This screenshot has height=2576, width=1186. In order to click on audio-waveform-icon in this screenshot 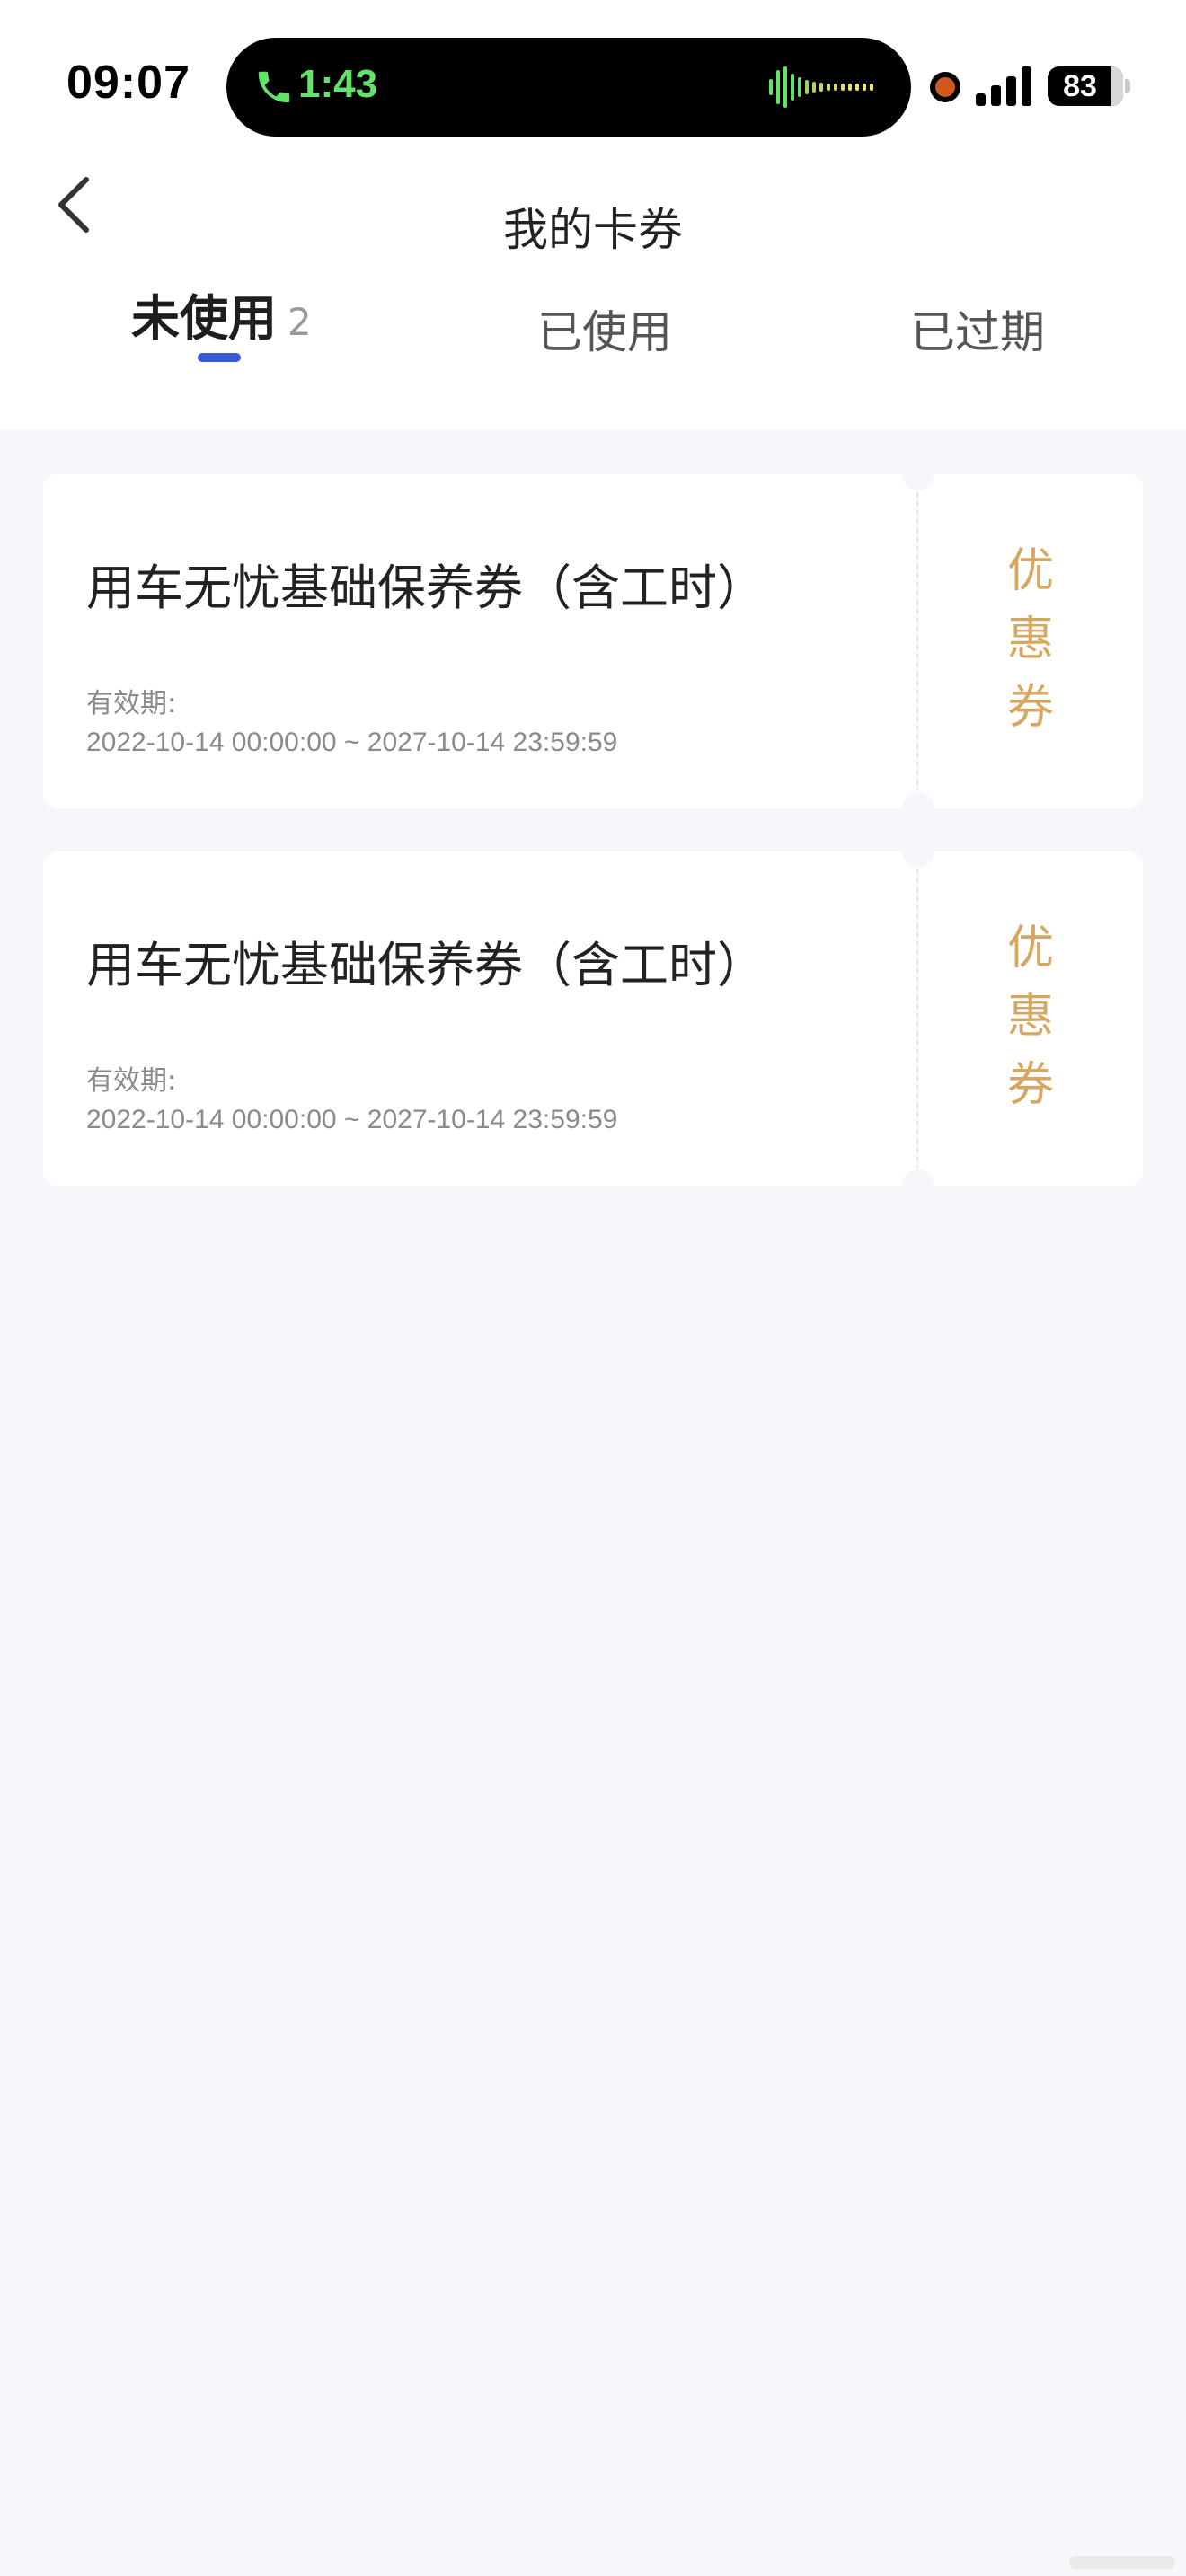, I will do `click(821, 87)`.